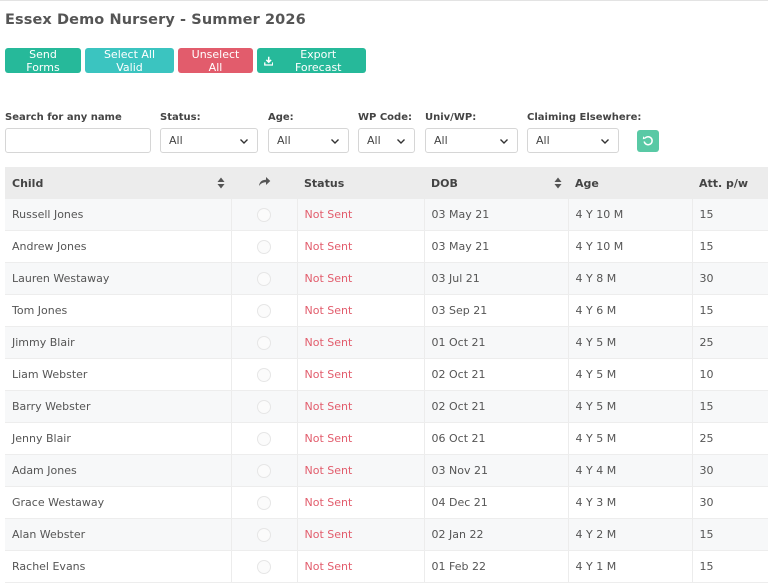  I want to click on table-row: Russell Jones Not Sent 03 May 21 4 Y 10 M 15, so click(386, 215).